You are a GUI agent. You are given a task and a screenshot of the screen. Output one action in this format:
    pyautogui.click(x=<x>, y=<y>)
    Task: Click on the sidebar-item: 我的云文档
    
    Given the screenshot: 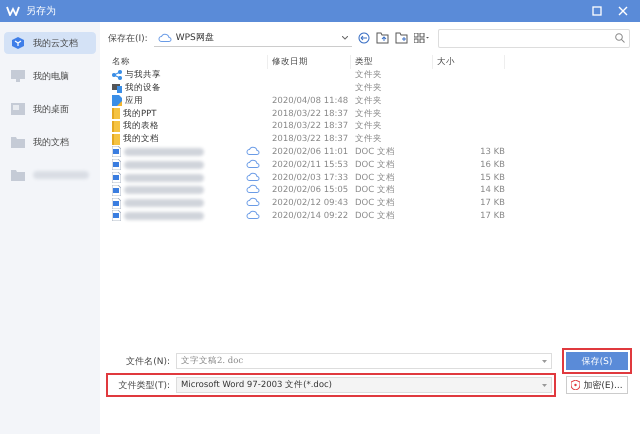 What is the action you would take?
    pyautogui.click(x=50, y=43)
    